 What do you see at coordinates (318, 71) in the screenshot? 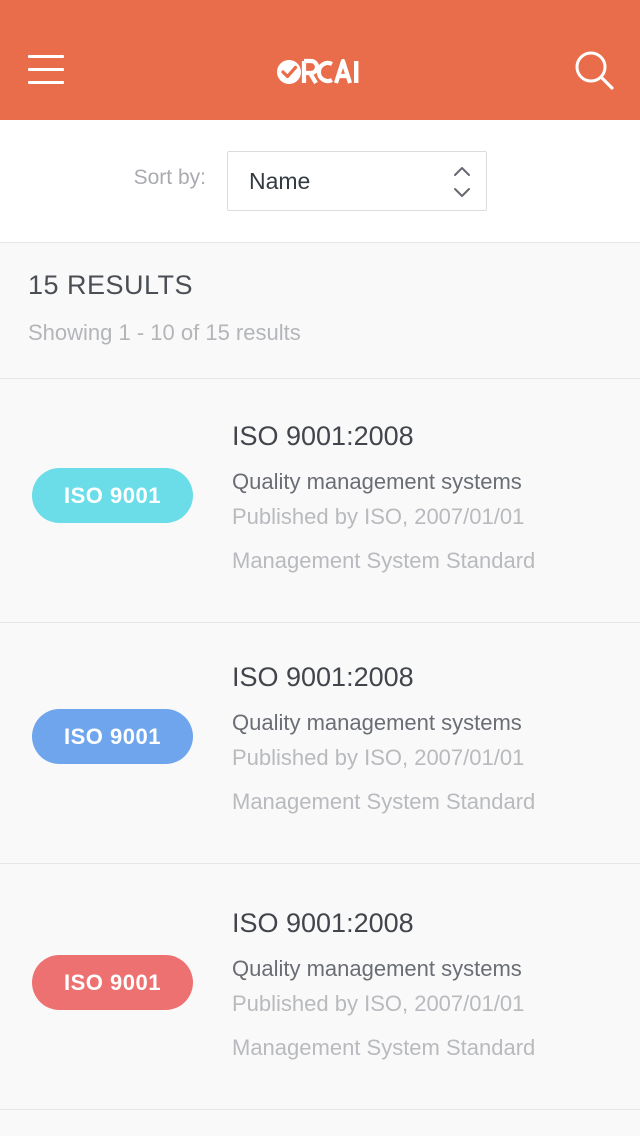
I see `orcai-logo` at bounding box center [318, 71].